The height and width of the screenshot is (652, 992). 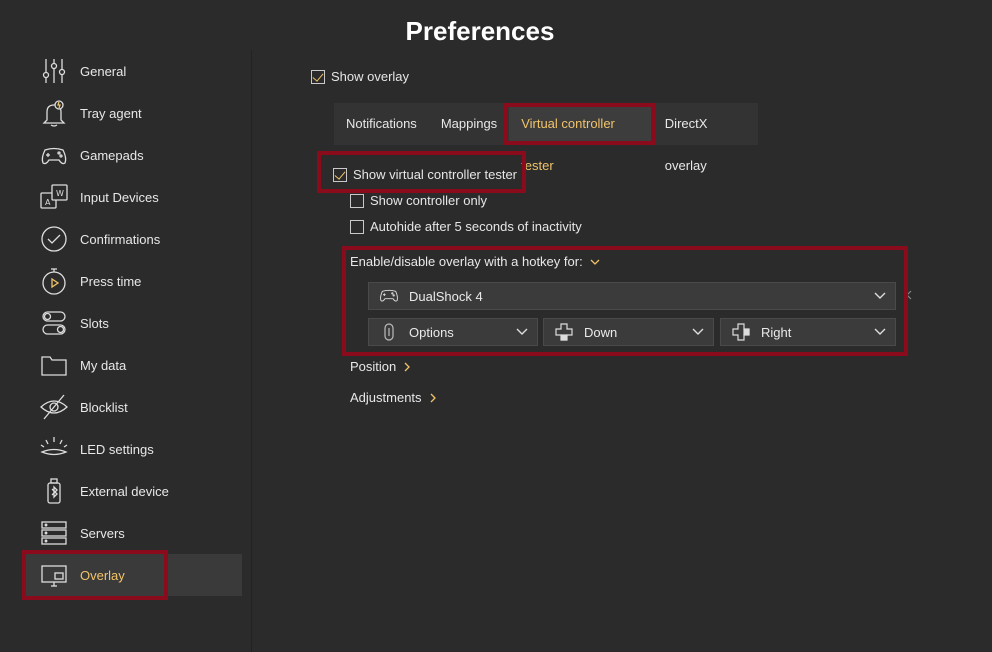 I want to click on dpad-down-icon, so click(x=564, y=332).